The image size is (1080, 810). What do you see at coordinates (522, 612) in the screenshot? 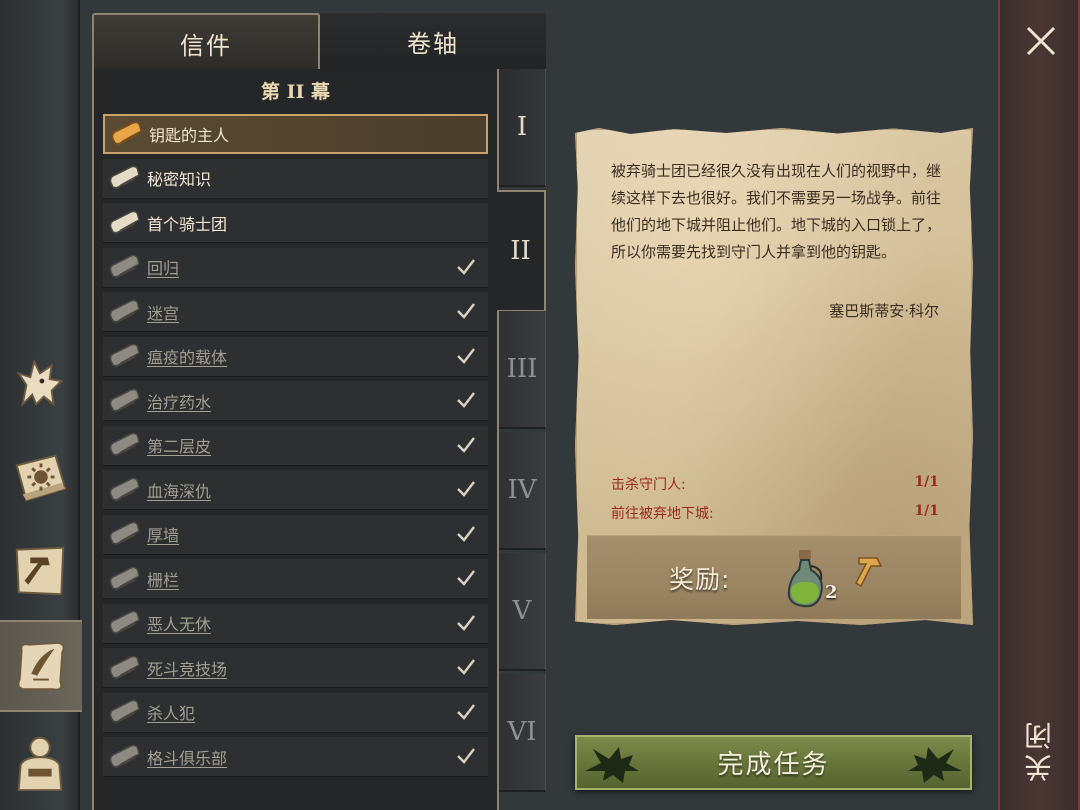
I see `act-tab-v: V` at bounding box center [522, 612].